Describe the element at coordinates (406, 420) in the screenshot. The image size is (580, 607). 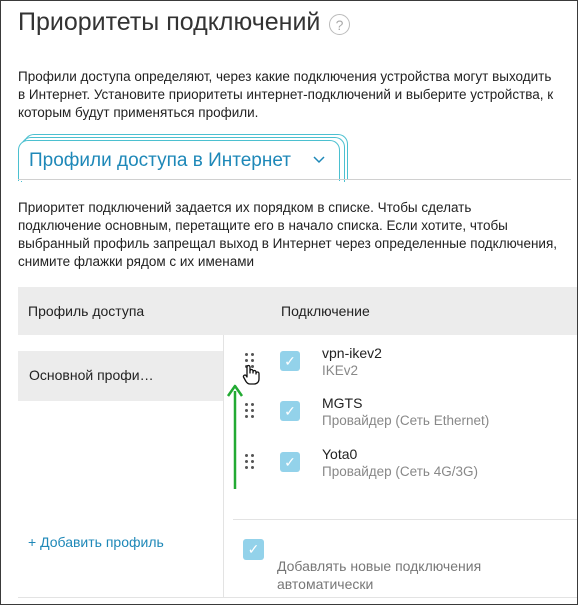
I see `connection-type: Провайдер (Сеть Ethernet)` at that location.